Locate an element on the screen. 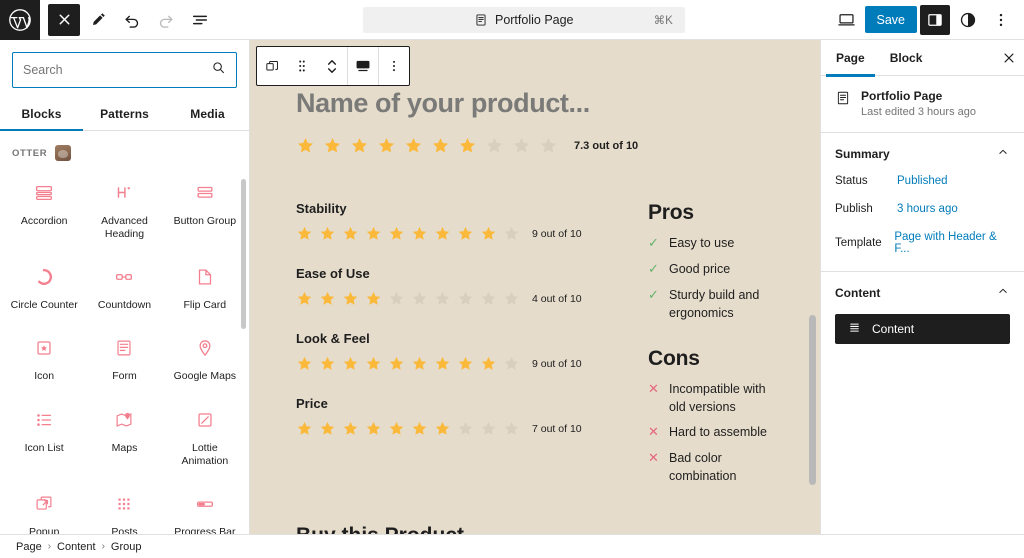  top-bar-left-tools is located at coordinates (128, 19).